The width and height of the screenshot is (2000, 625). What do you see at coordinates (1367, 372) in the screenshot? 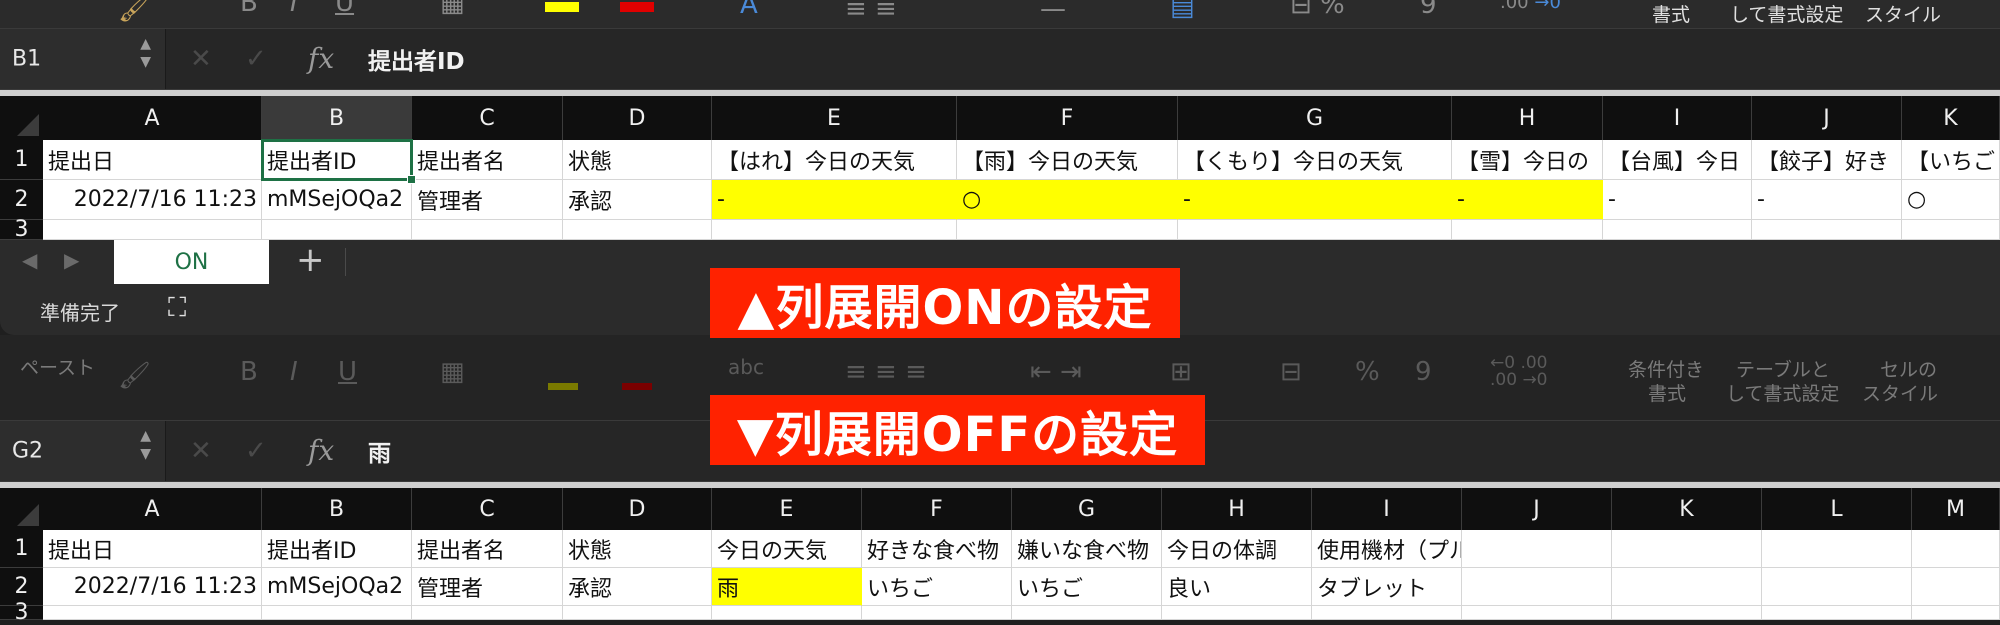
I see `percent-icon: %` at bounding box center [1367, 372].